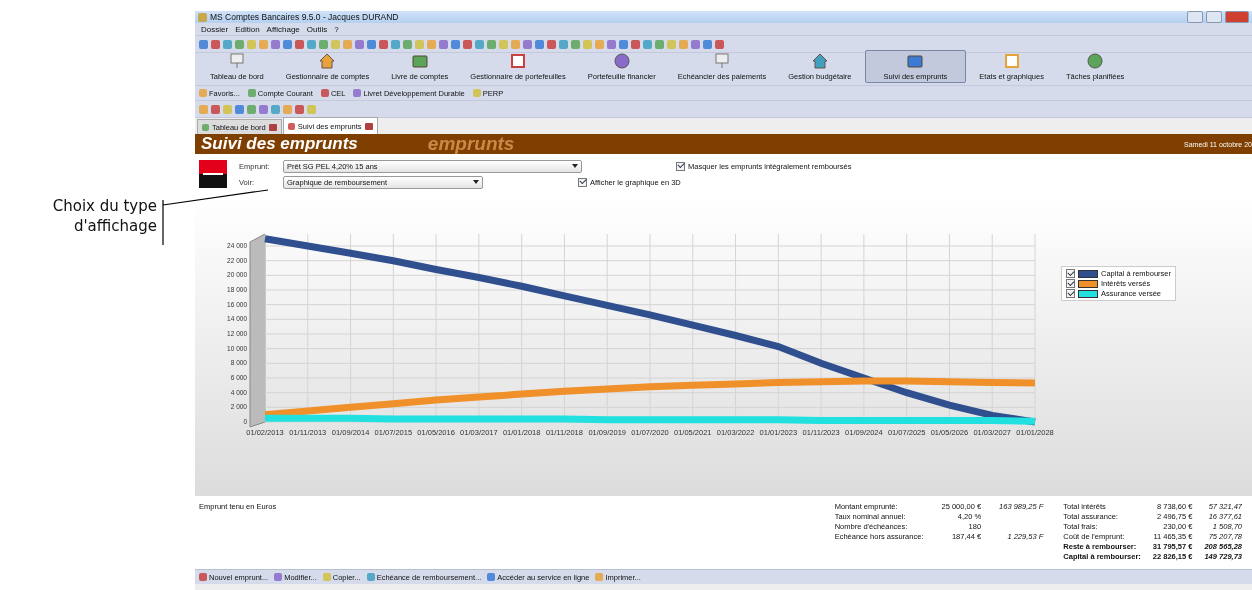 The height and width of the screenshot is (590, 1252). Describe the element at coordinates (1195, 17) in the screenshot. I see `minimize-button` at that location.